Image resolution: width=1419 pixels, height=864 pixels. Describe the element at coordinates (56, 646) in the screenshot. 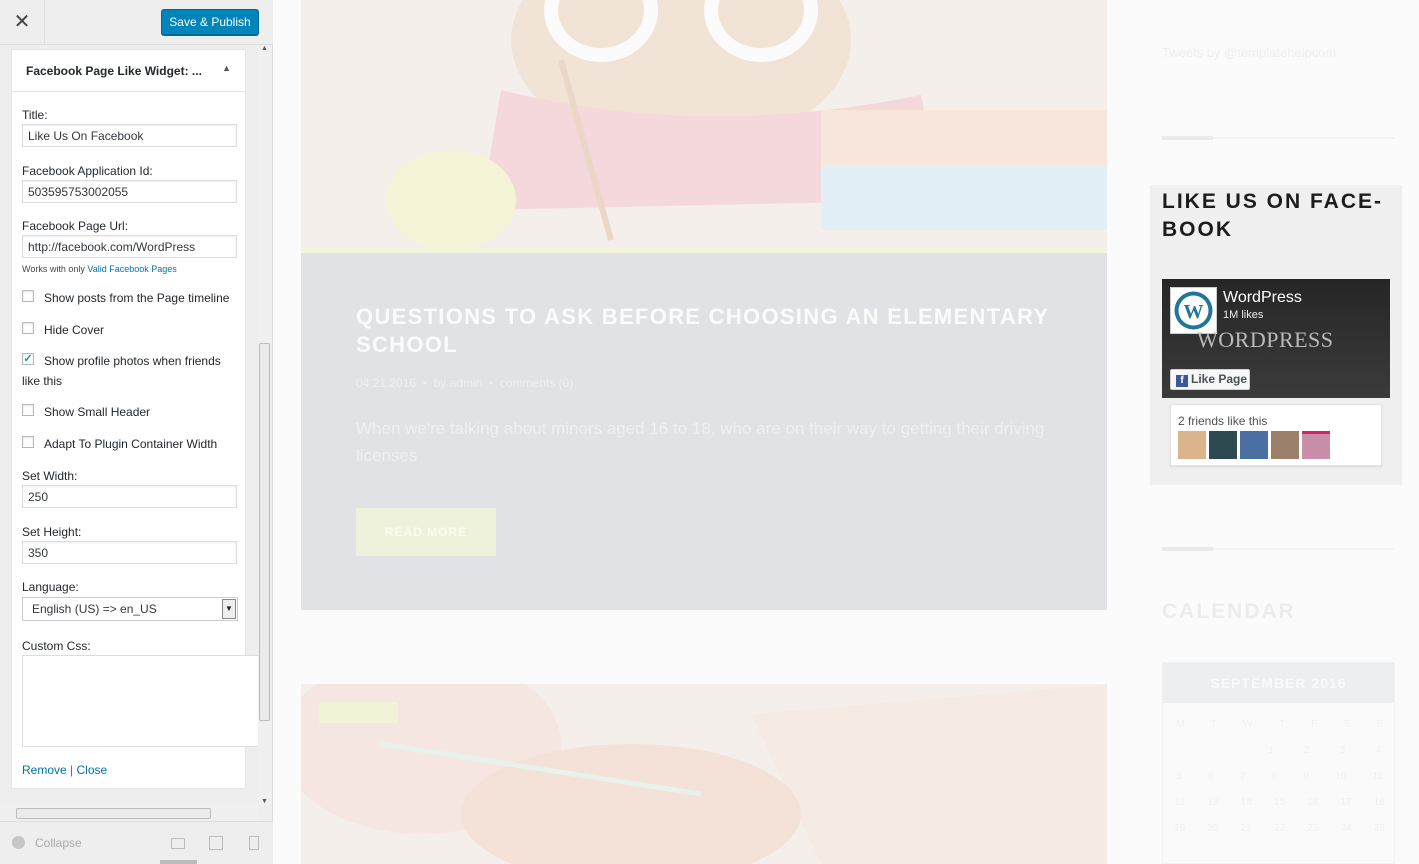

I see `custom-css-label: Custom Css:` at that location.